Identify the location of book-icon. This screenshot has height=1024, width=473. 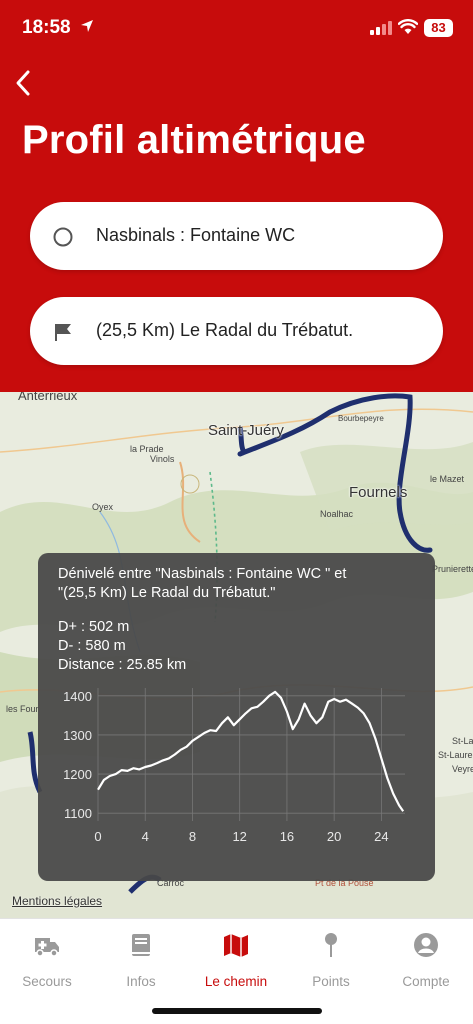
(141, 945).